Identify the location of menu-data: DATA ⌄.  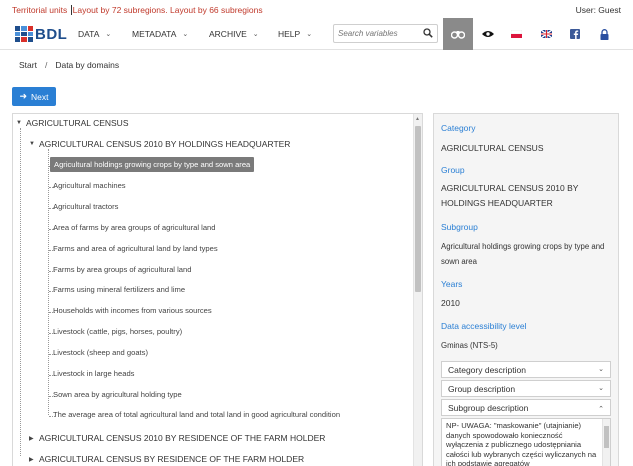
(94, 34).